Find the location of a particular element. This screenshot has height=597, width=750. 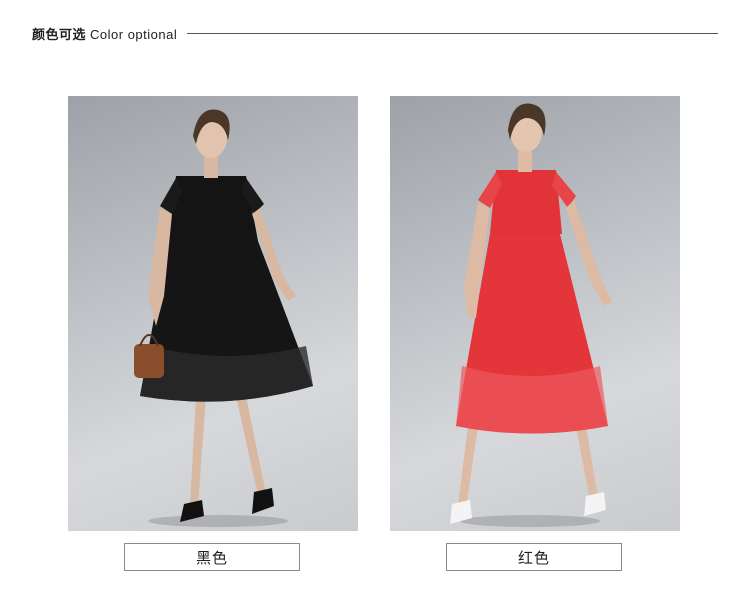

color-label-black: 黑色 is located at coordinates (212, 557).